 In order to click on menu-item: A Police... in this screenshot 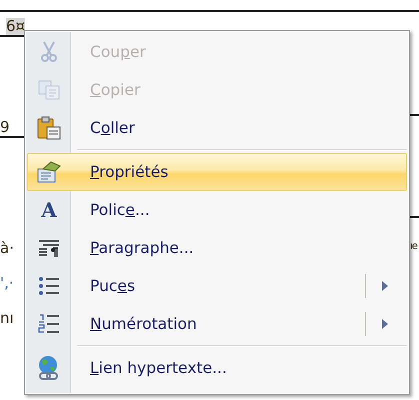, I will do `click(217, 210)`.